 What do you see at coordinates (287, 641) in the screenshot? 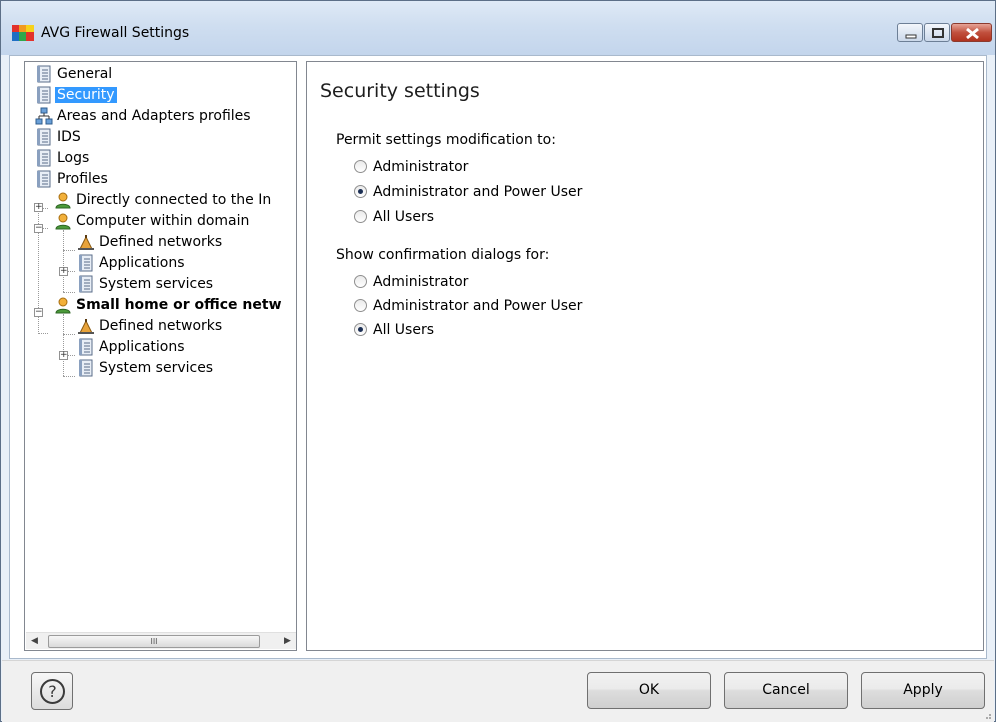
I see `scroll-right-arrow-icon: ▶` at bounding box center [287, 641].